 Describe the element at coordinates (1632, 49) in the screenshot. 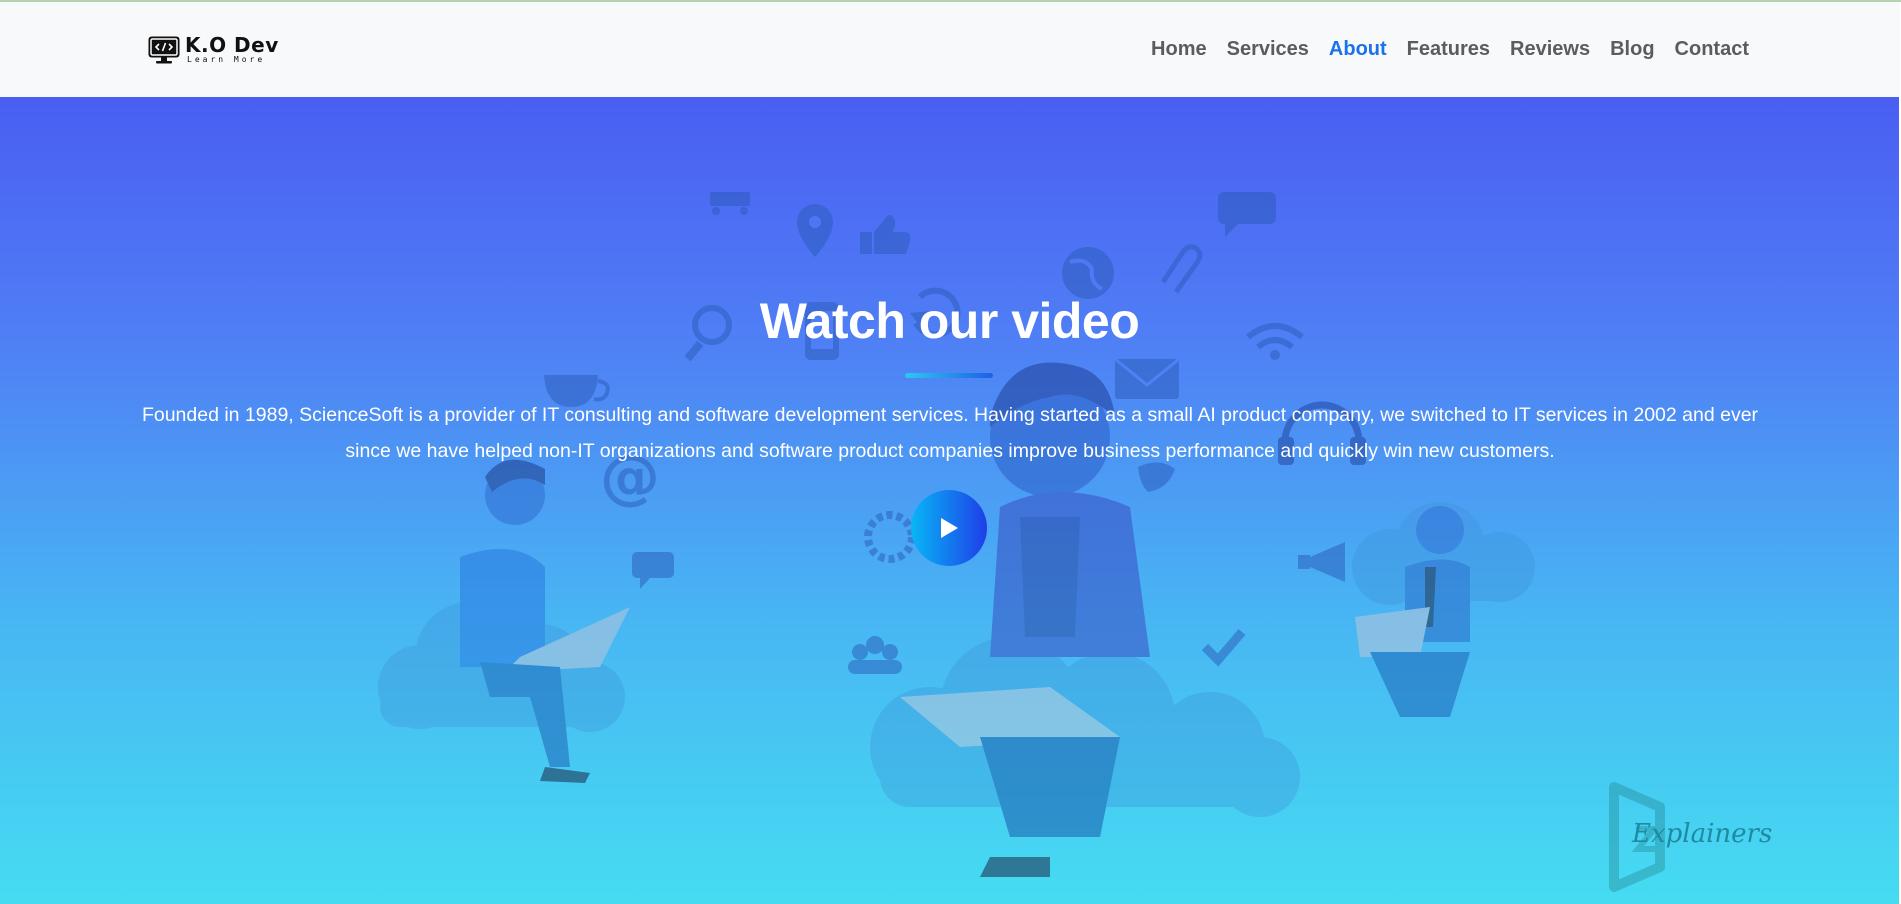

I see `nav-blog: Blog` at that location.